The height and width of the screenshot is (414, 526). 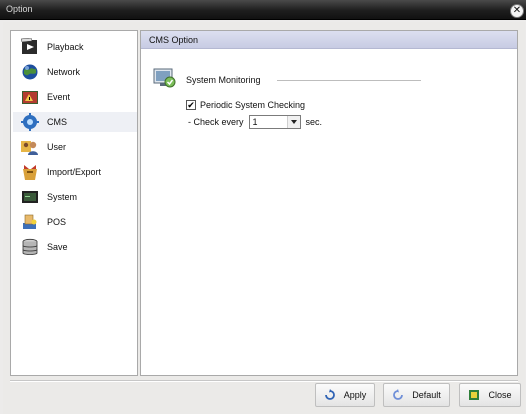 I want to click on periodic-checking-label: Periodic System Checking, so click(x=253, y=105).